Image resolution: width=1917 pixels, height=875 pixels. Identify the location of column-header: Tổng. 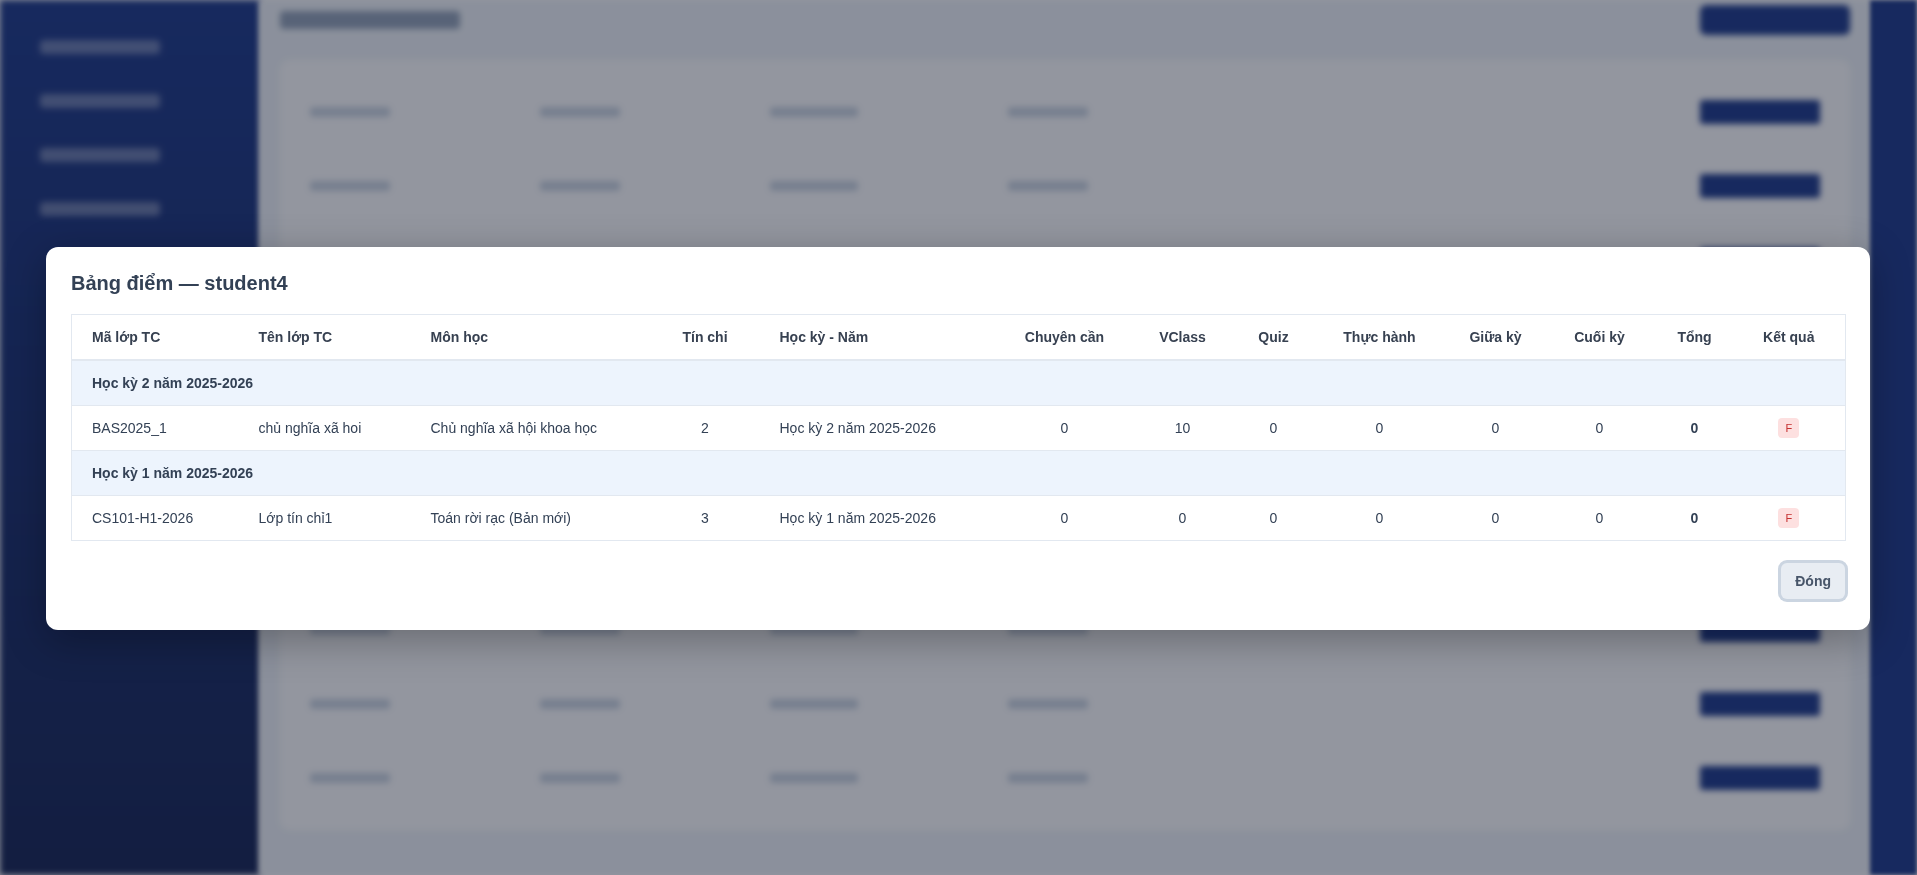
(1694, 337).